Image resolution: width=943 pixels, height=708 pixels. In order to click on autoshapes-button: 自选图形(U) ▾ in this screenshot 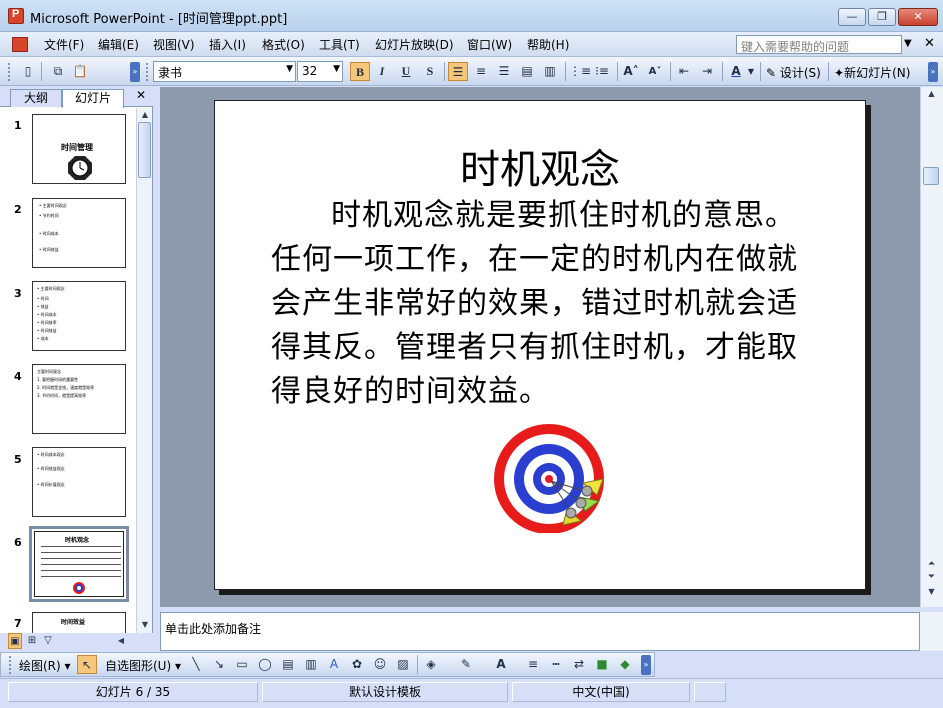, I will do `click(143, 665)`.